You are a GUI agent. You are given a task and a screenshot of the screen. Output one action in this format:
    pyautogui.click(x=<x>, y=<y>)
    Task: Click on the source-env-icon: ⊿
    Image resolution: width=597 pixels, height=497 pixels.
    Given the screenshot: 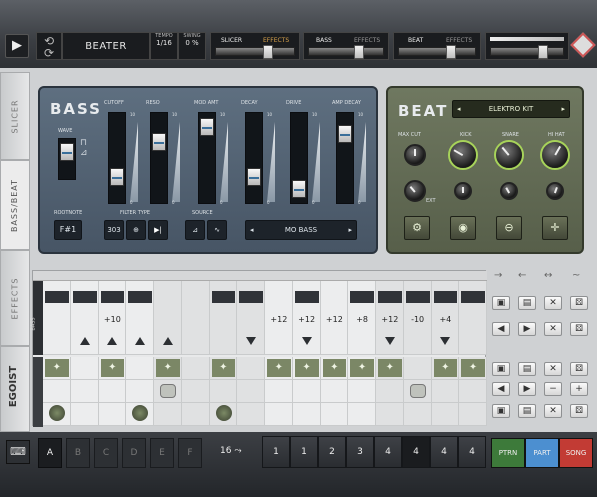 What is the action you would take?
    pyautogui.click(x=195, y=230)
    